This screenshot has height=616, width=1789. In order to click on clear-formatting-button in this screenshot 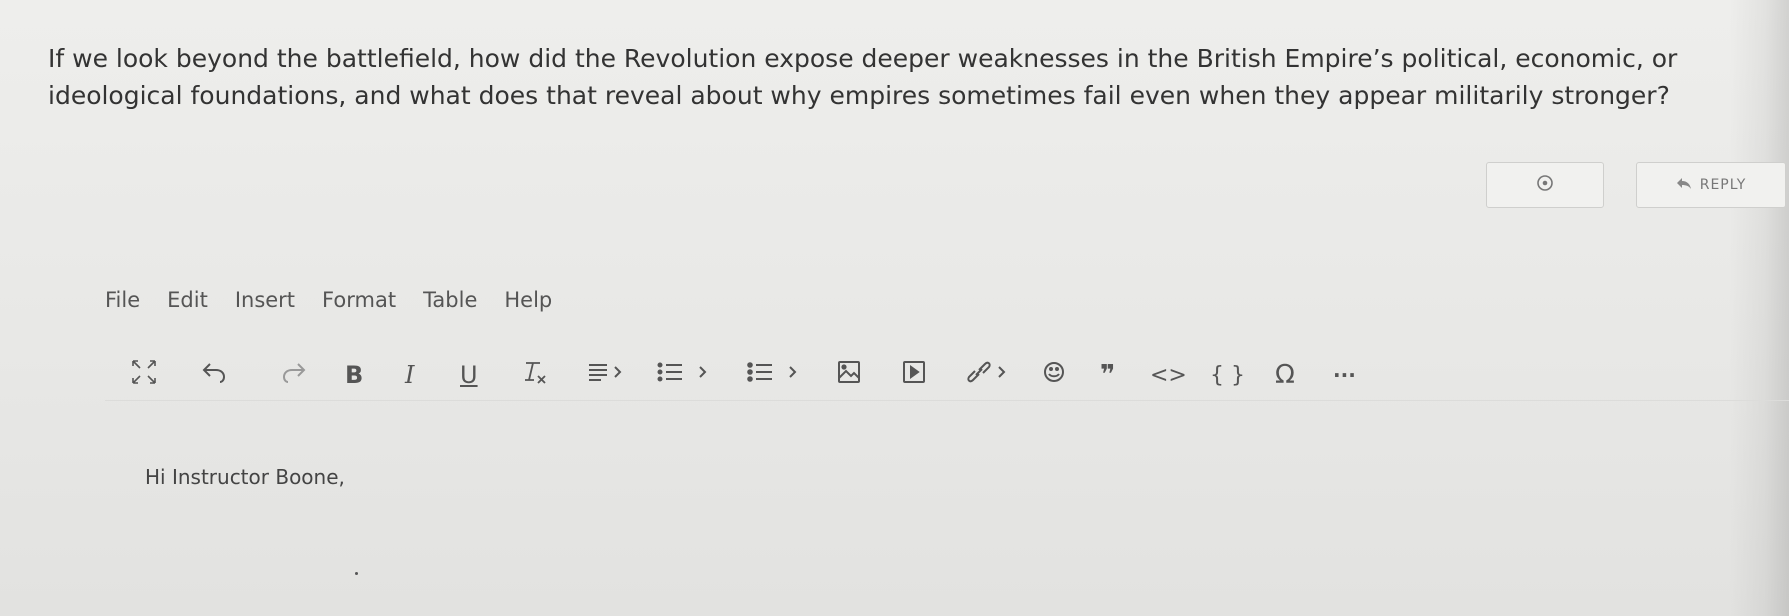, I will do `click(534, 375)`.